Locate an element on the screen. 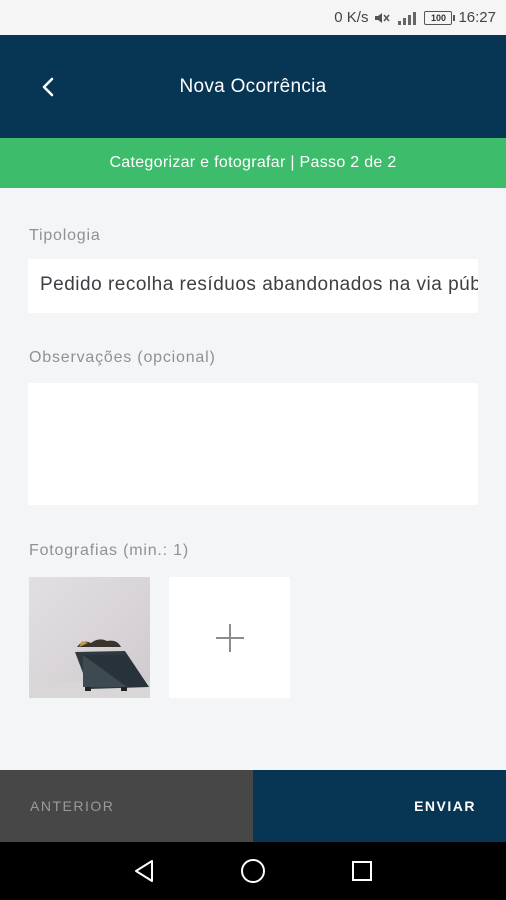 This screenshot has height=900, width=506. nav-recents-button is located at coordinates (362, 871).